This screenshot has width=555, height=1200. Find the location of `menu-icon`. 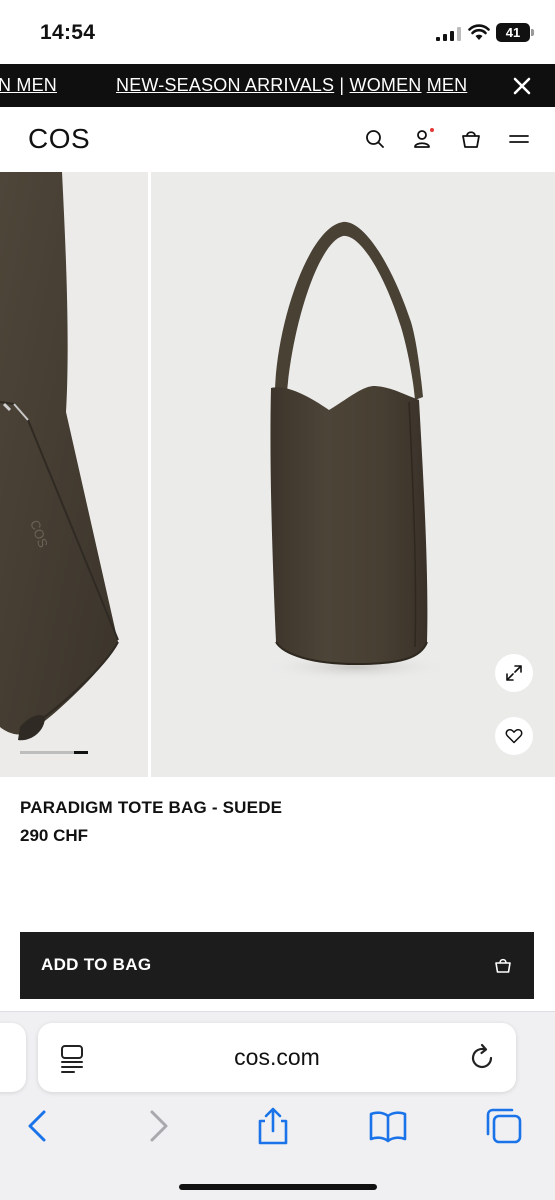

menu-icon is located at coordinates (519, 139).